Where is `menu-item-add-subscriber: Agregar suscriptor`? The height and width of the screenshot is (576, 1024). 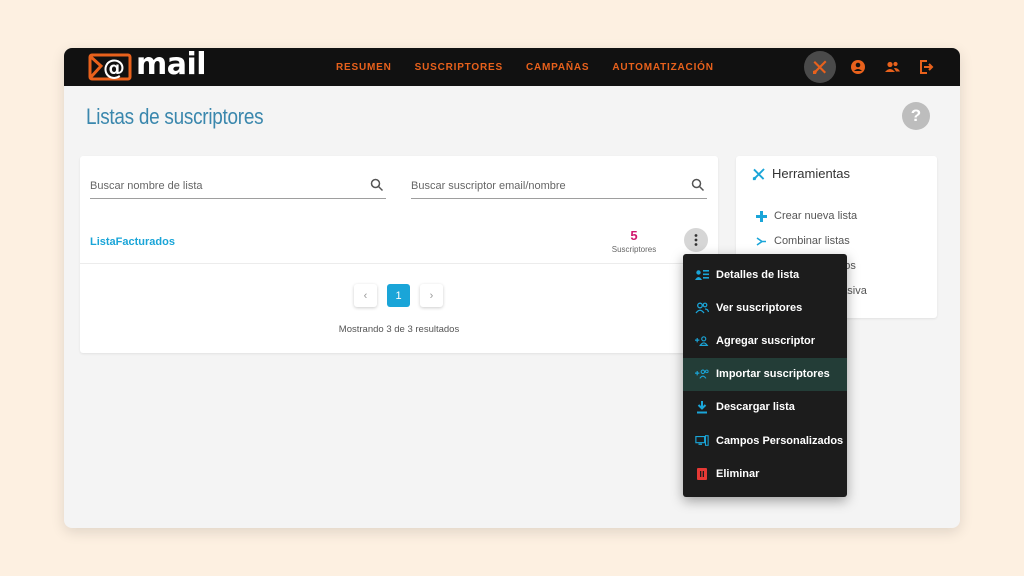
menu-item-add-subscriber: Agregar suscriptor is located at coordinates (765, 340).